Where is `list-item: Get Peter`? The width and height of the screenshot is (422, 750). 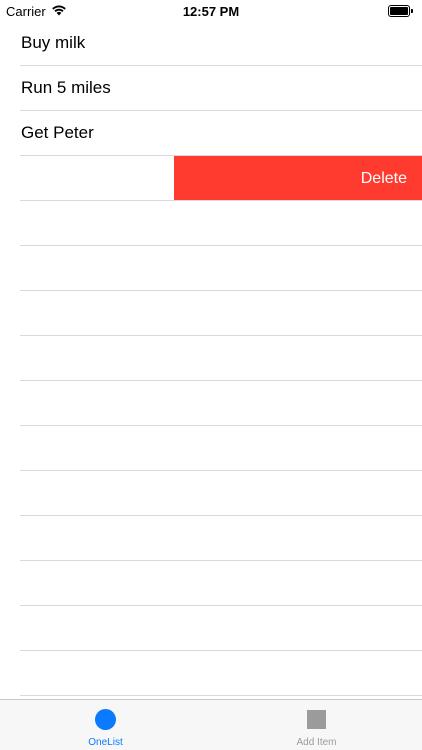 list-item: Get Peter is located at coordinates (211, 133).